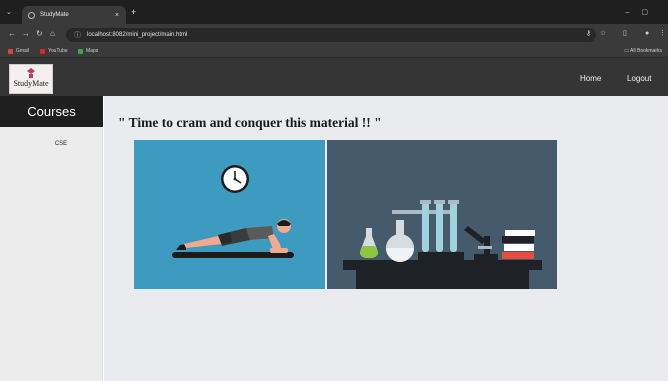 The image size is (668, 381). What do you see at coordinates (31, 73) in the screenshot?
I see `graduation-cap-icon` at bounding box center [31, 73].